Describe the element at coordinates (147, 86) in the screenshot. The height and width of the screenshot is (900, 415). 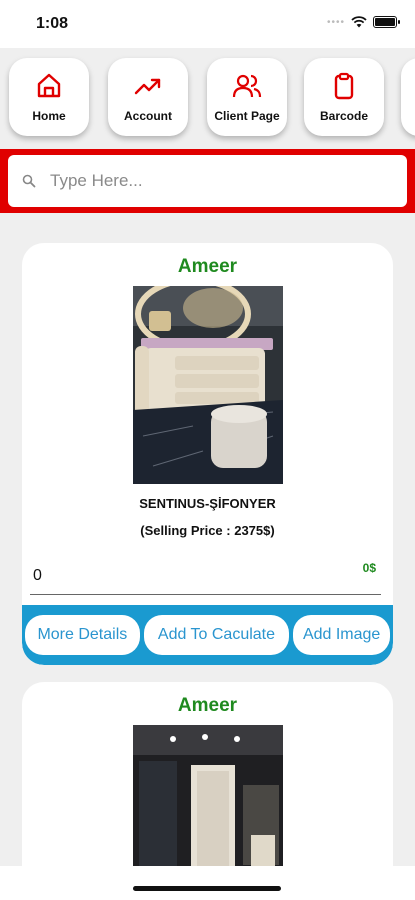
I see `trend-up-icon` at that location.